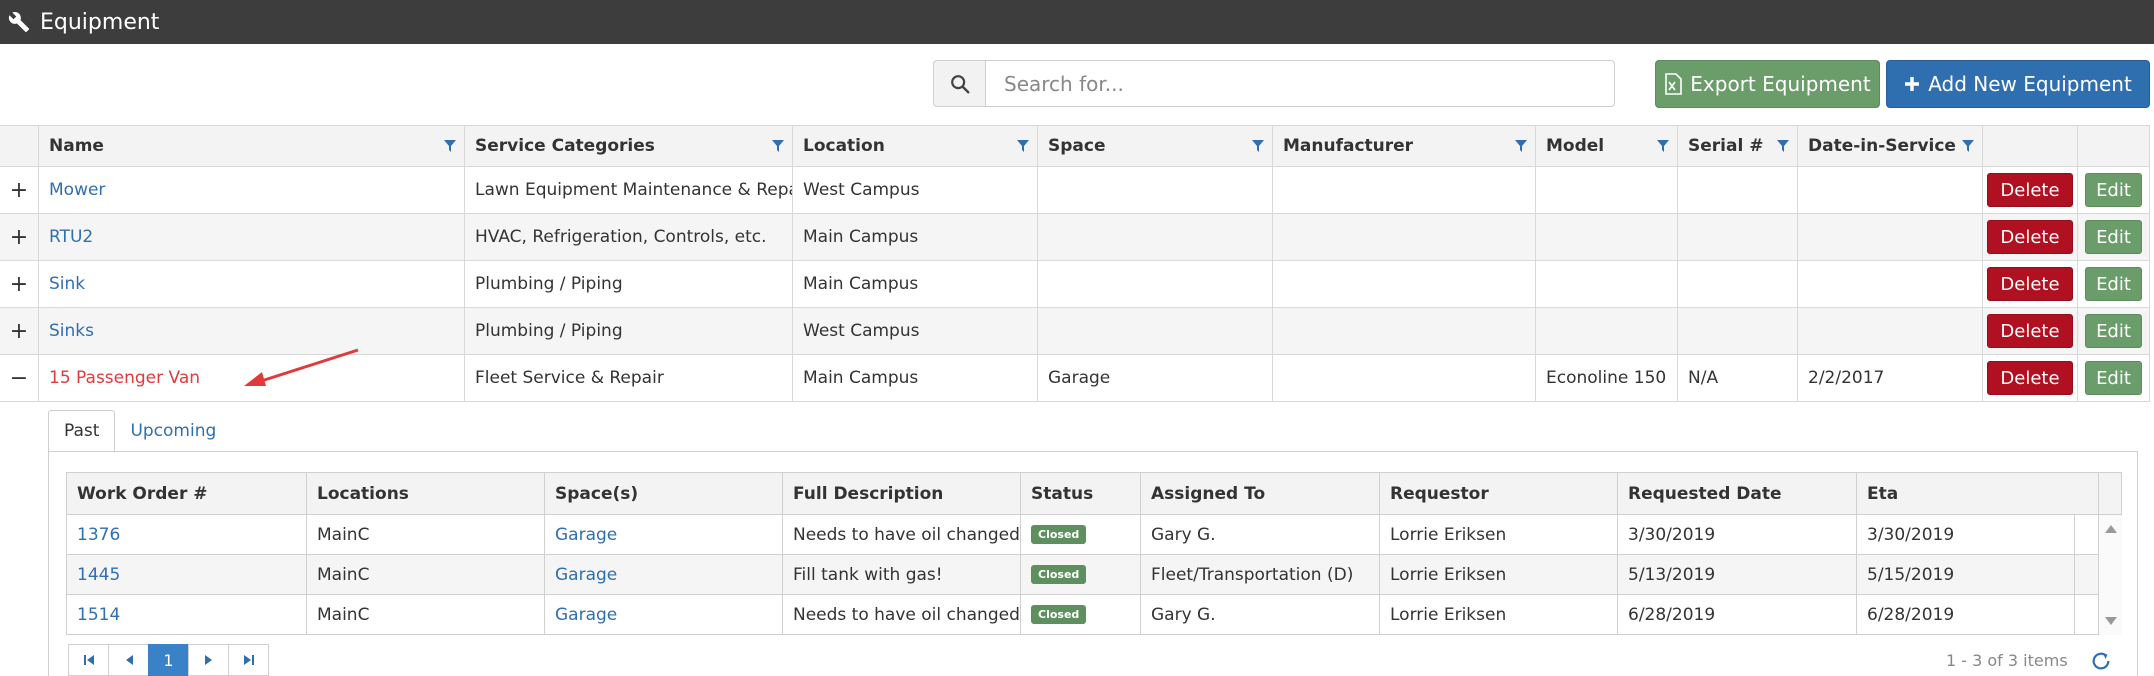 The width and height of the screenshot is (2154, 676). What do you see at coordinates (1499, 493) in the screenshot?
I see `header-requestor: Requestor` at bounding box center [1499, 493].